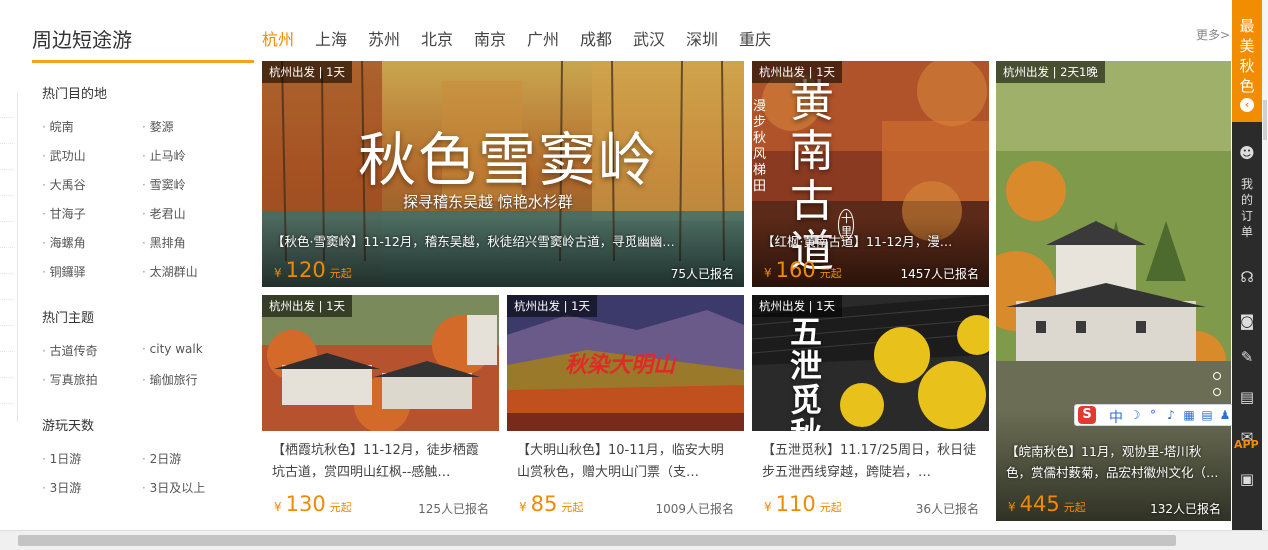 This screenshot has width=1268, height=550. I want to click on tab-shenzhen: 深圳, so click(702, 38).